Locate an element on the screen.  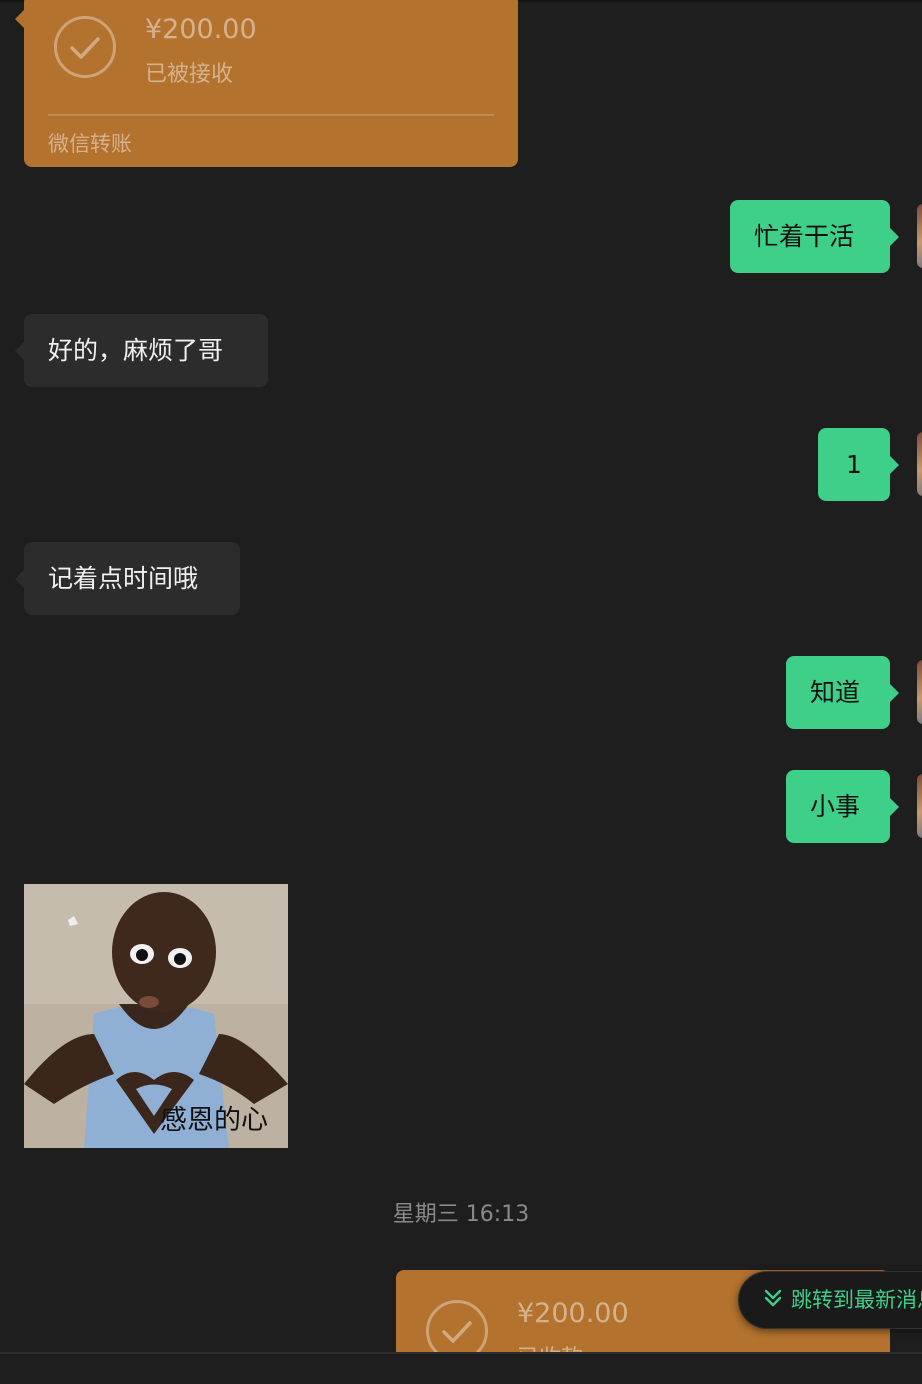
outgoing-message: 忙着干活 is located at coordinates (810, 236).